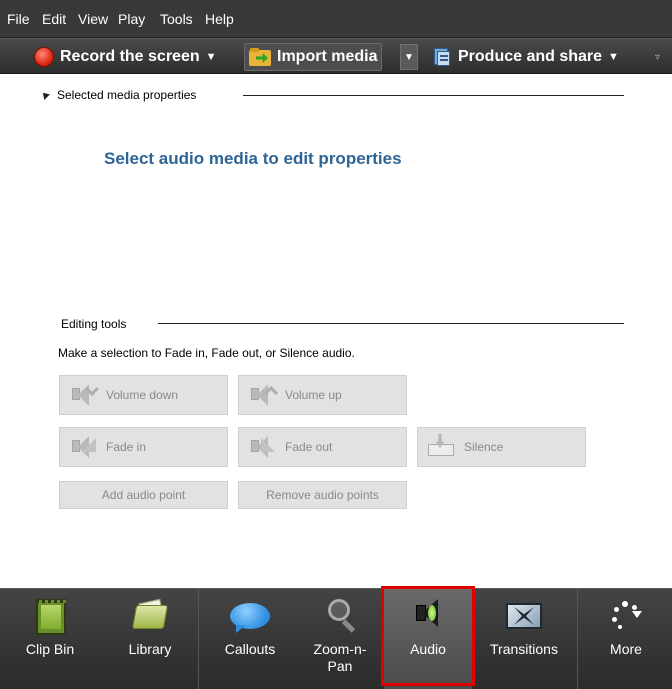  I want to click on tab-more-label: More, so click(626, 649).